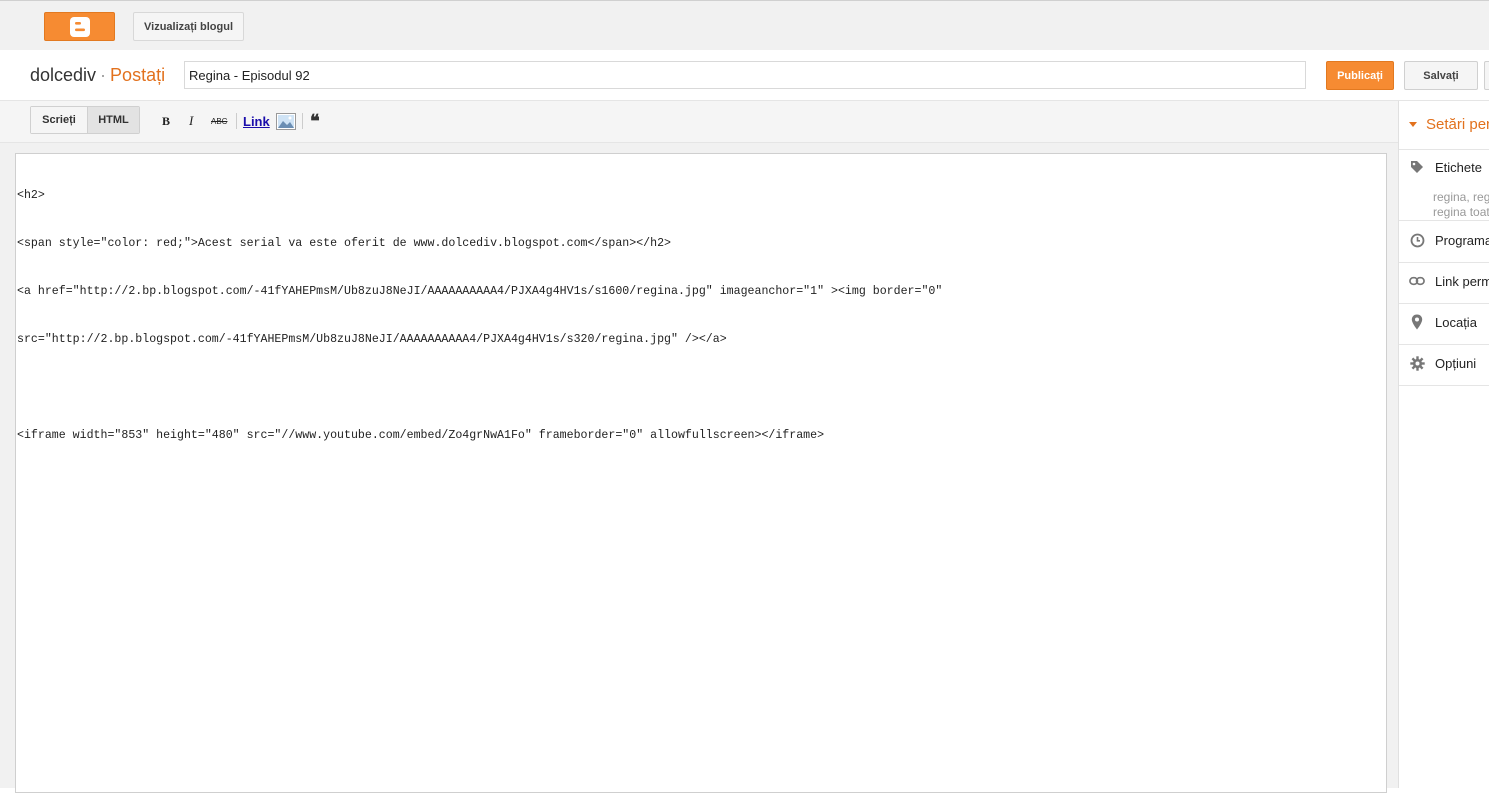 The image size is (1489, 793). Describe the element at coordinates (1456, 322) in the screenshot. I see `sidebar-item-label: Locația` at that location.